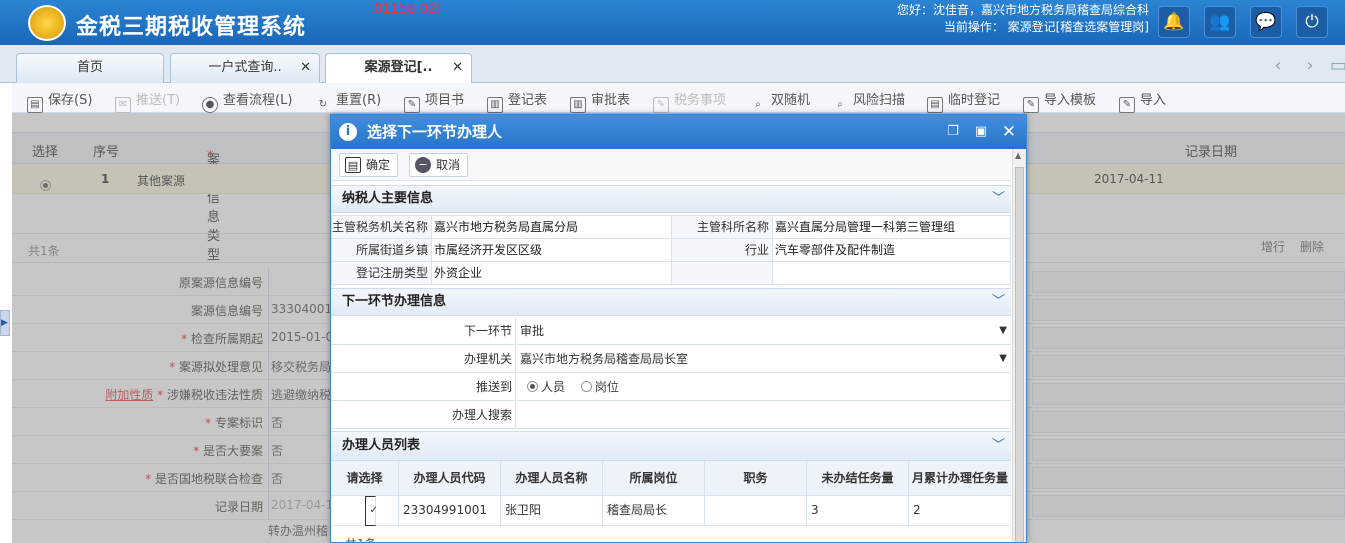  Describe the element at coordinates (551, 273) in the screenshot. I see `regtype-value: 外资企业` at that location.